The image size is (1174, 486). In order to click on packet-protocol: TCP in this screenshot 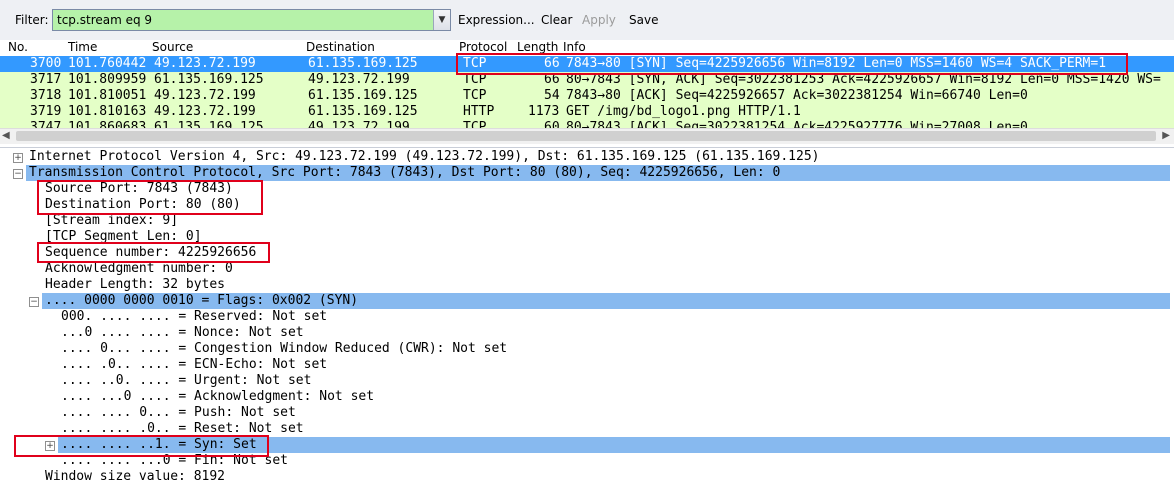, I will do `click(475, 95)`.